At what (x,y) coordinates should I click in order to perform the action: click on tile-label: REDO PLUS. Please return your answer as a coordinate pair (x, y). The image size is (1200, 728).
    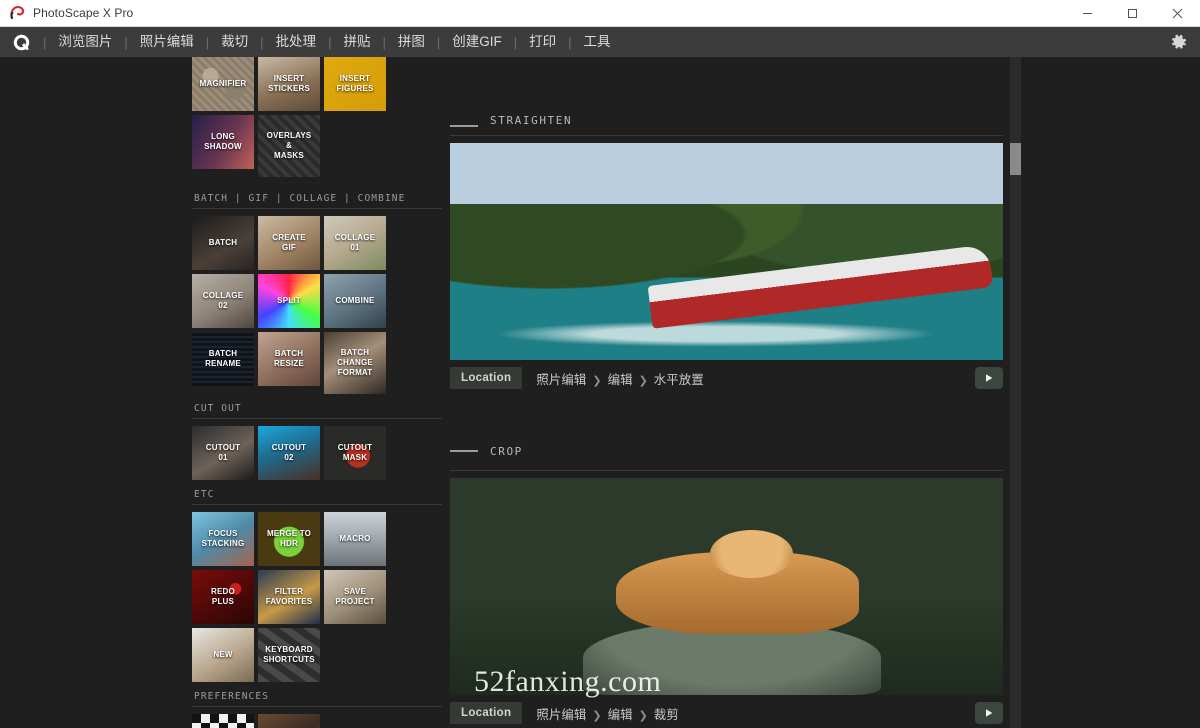
    Looking at the image, I should click on (223, 596).